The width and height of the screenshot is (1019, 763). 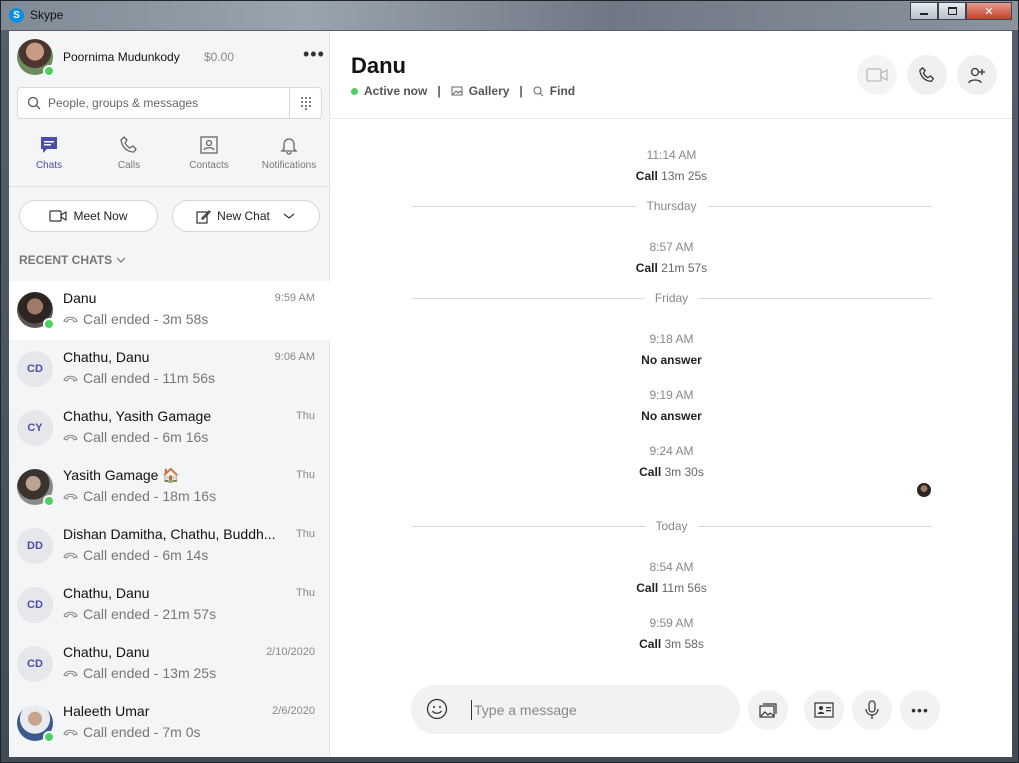 I want to click on title-bar: S Skype ✕, so click(x=509, y=15).